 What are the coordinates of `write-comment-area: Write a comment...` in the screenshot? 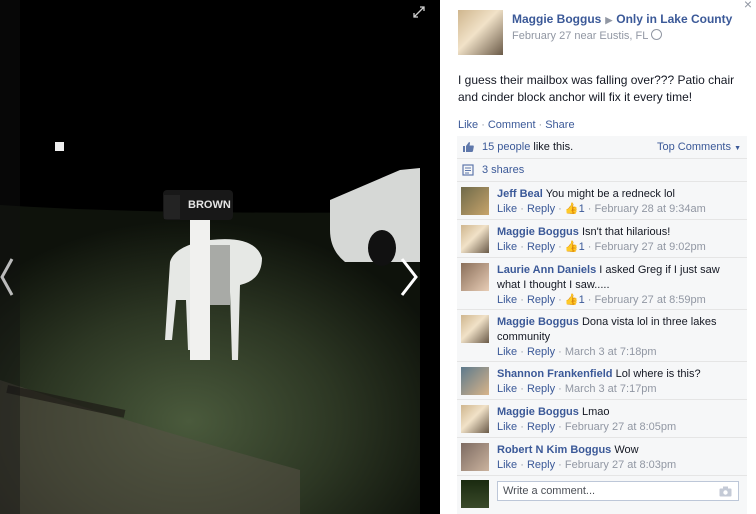 It's located at (602, 493).